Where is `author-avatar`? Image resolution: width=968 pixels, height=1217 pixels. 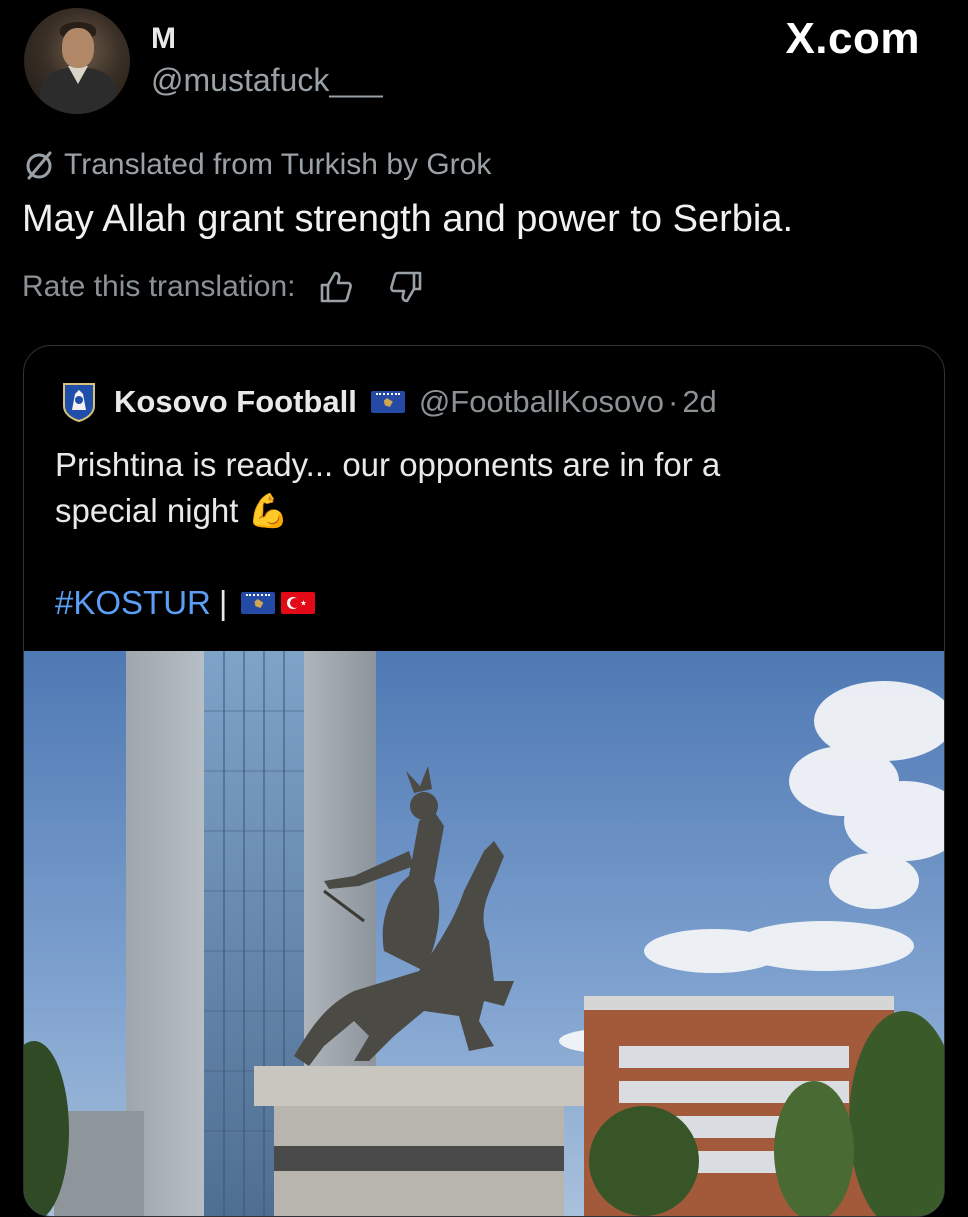 author-avatar is located at coordinates (77, 61).